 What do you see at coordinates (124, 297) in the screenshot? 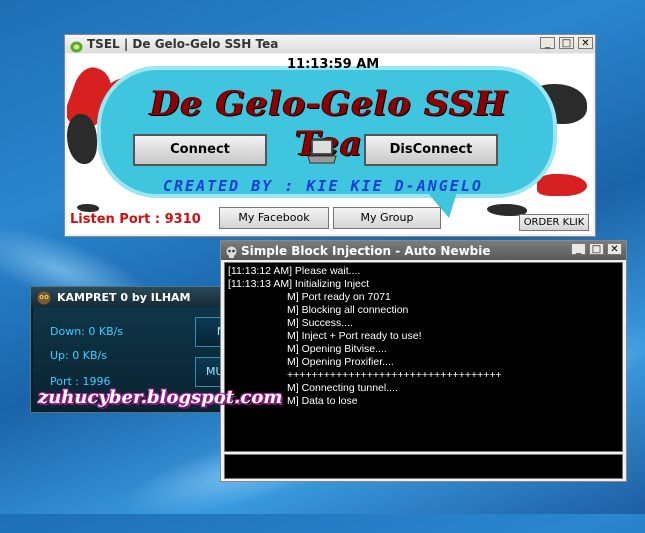
I see `kampret-title: KAMPRET 0 by ILHAM` at bounding box center [124, 297].